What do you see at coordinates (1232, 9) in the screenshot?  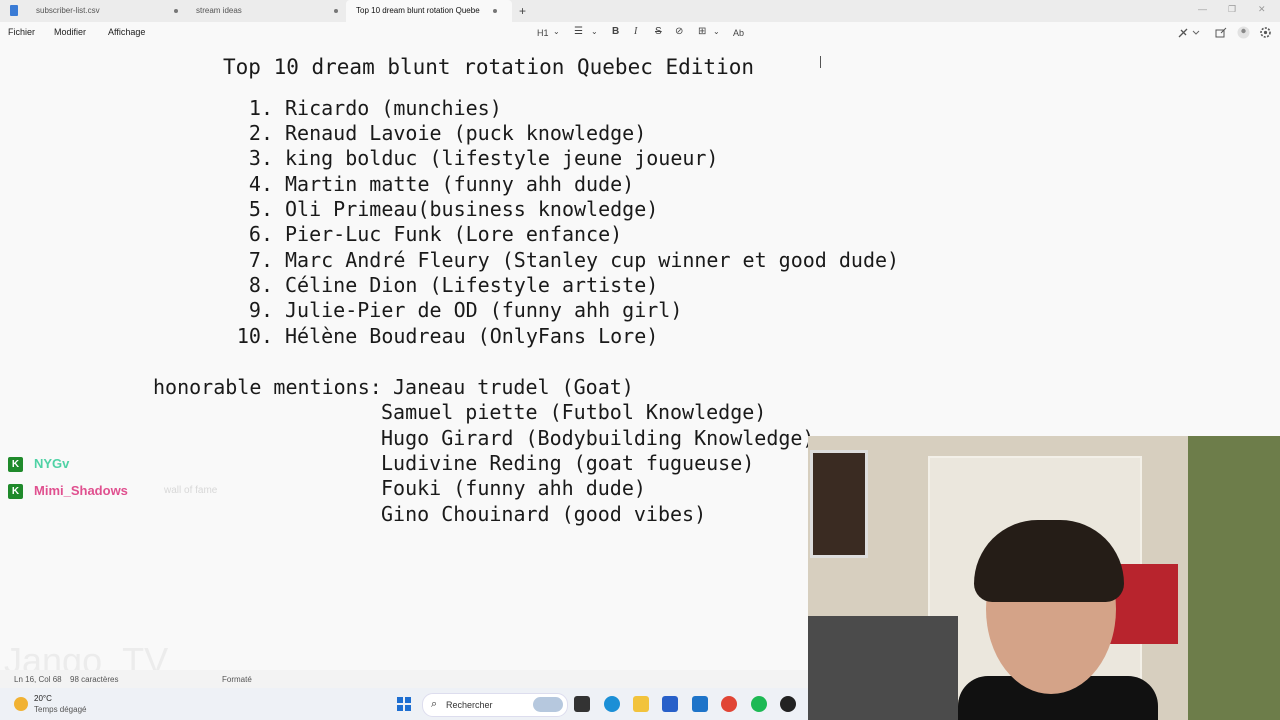 I see `restore-button: ❐` at bounding box center [1232, 9].